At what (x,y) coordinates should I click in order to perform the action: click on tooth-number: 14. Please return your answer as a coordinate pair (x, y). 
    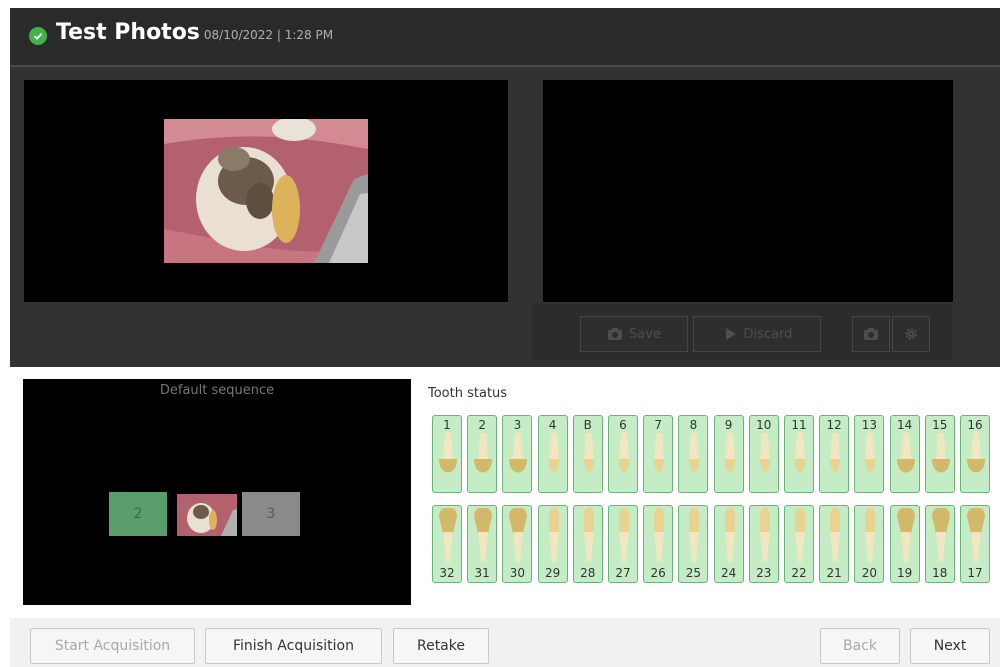
    Looking at the image, I should click on (904, 425).